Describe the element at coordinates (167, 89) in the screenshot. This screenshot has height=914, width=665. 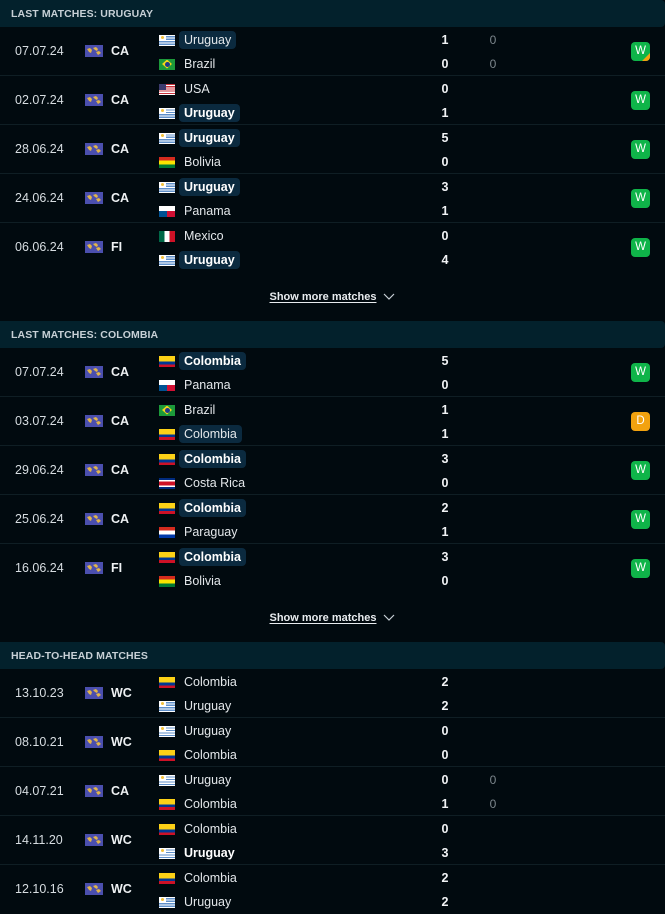
I see `usa-flag-icon` at that location.